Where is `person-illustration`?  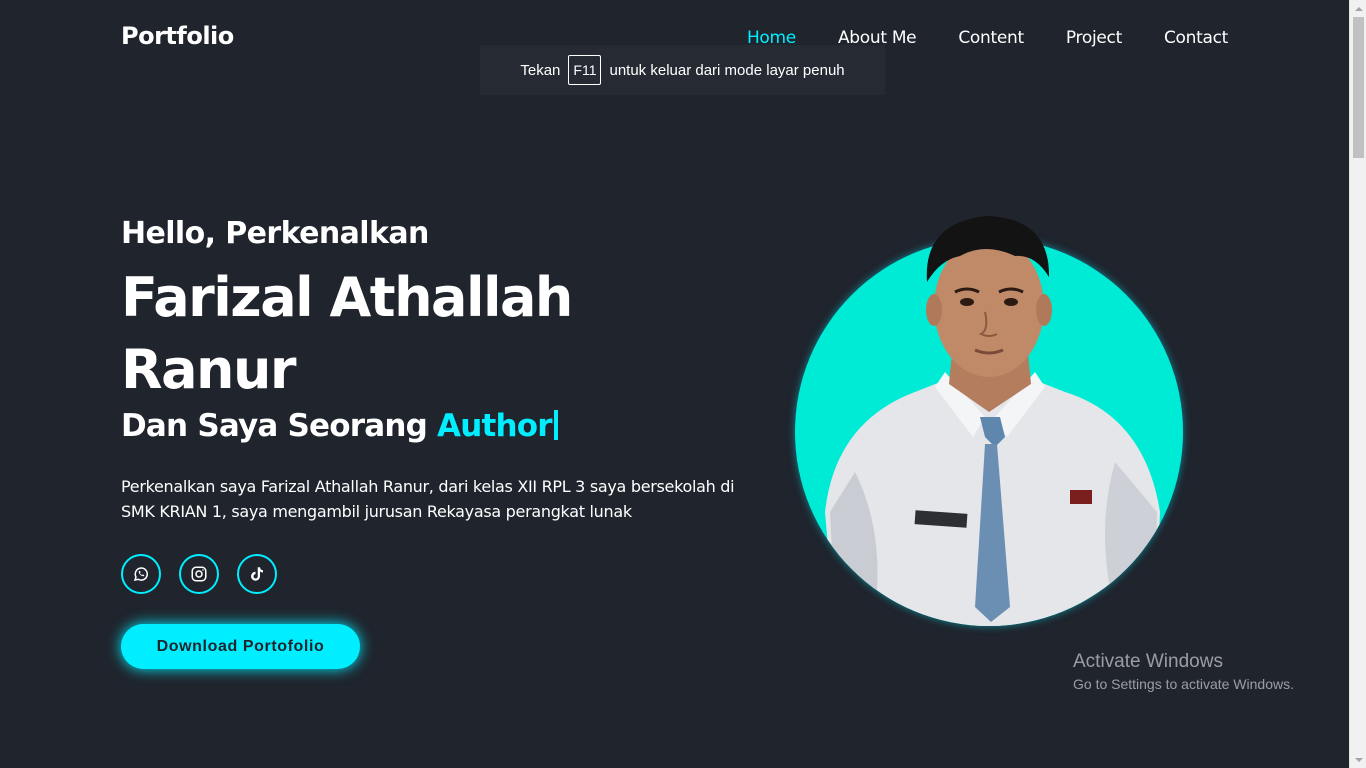
person-illustration is located at coordinates (992, 421).